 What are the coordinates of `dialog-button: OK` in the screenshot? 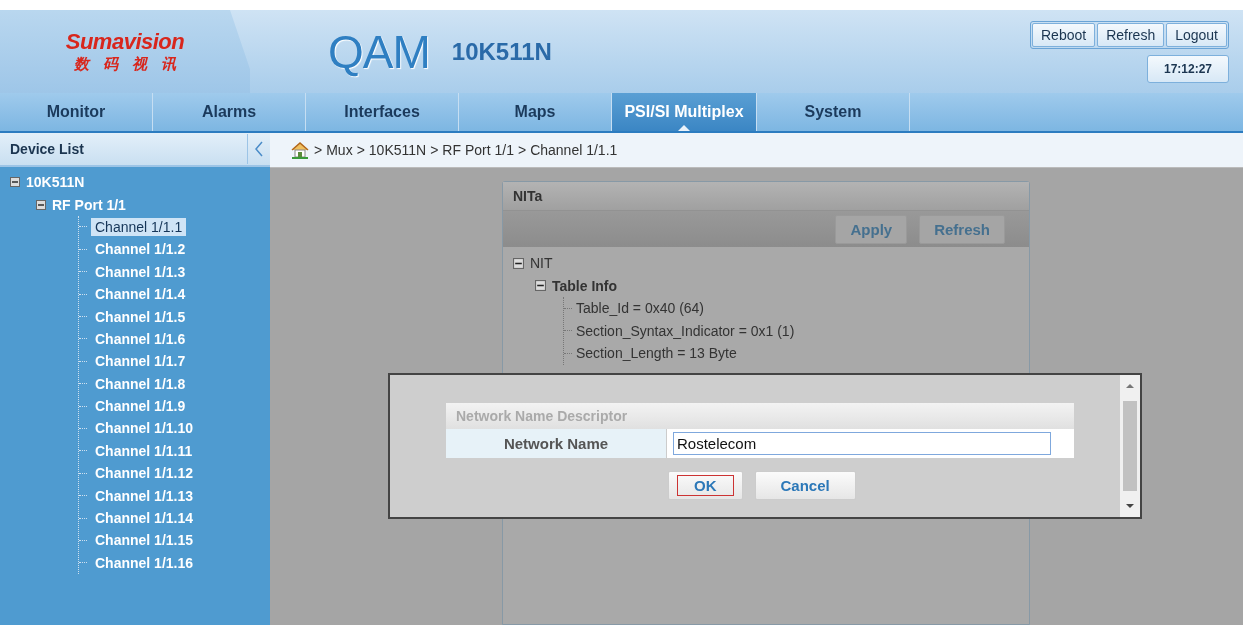 It's located at (705, 485).